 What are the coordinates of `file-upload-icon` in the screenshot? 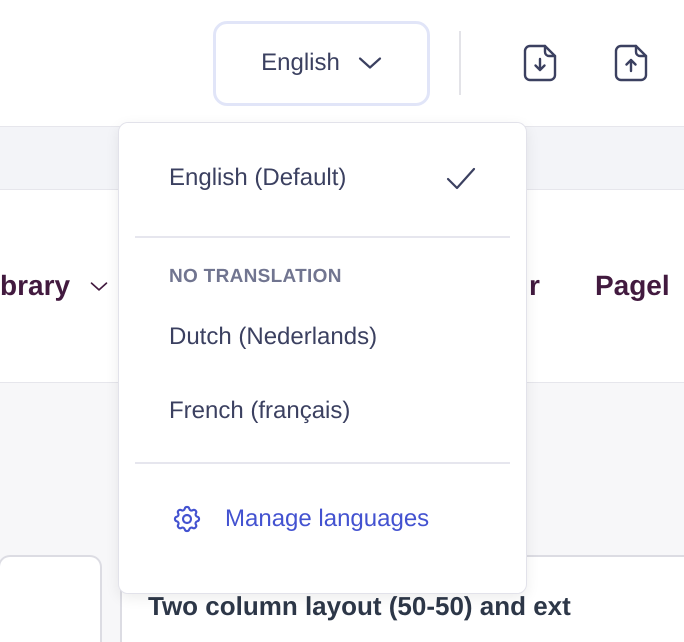 It's located at (631, 63).